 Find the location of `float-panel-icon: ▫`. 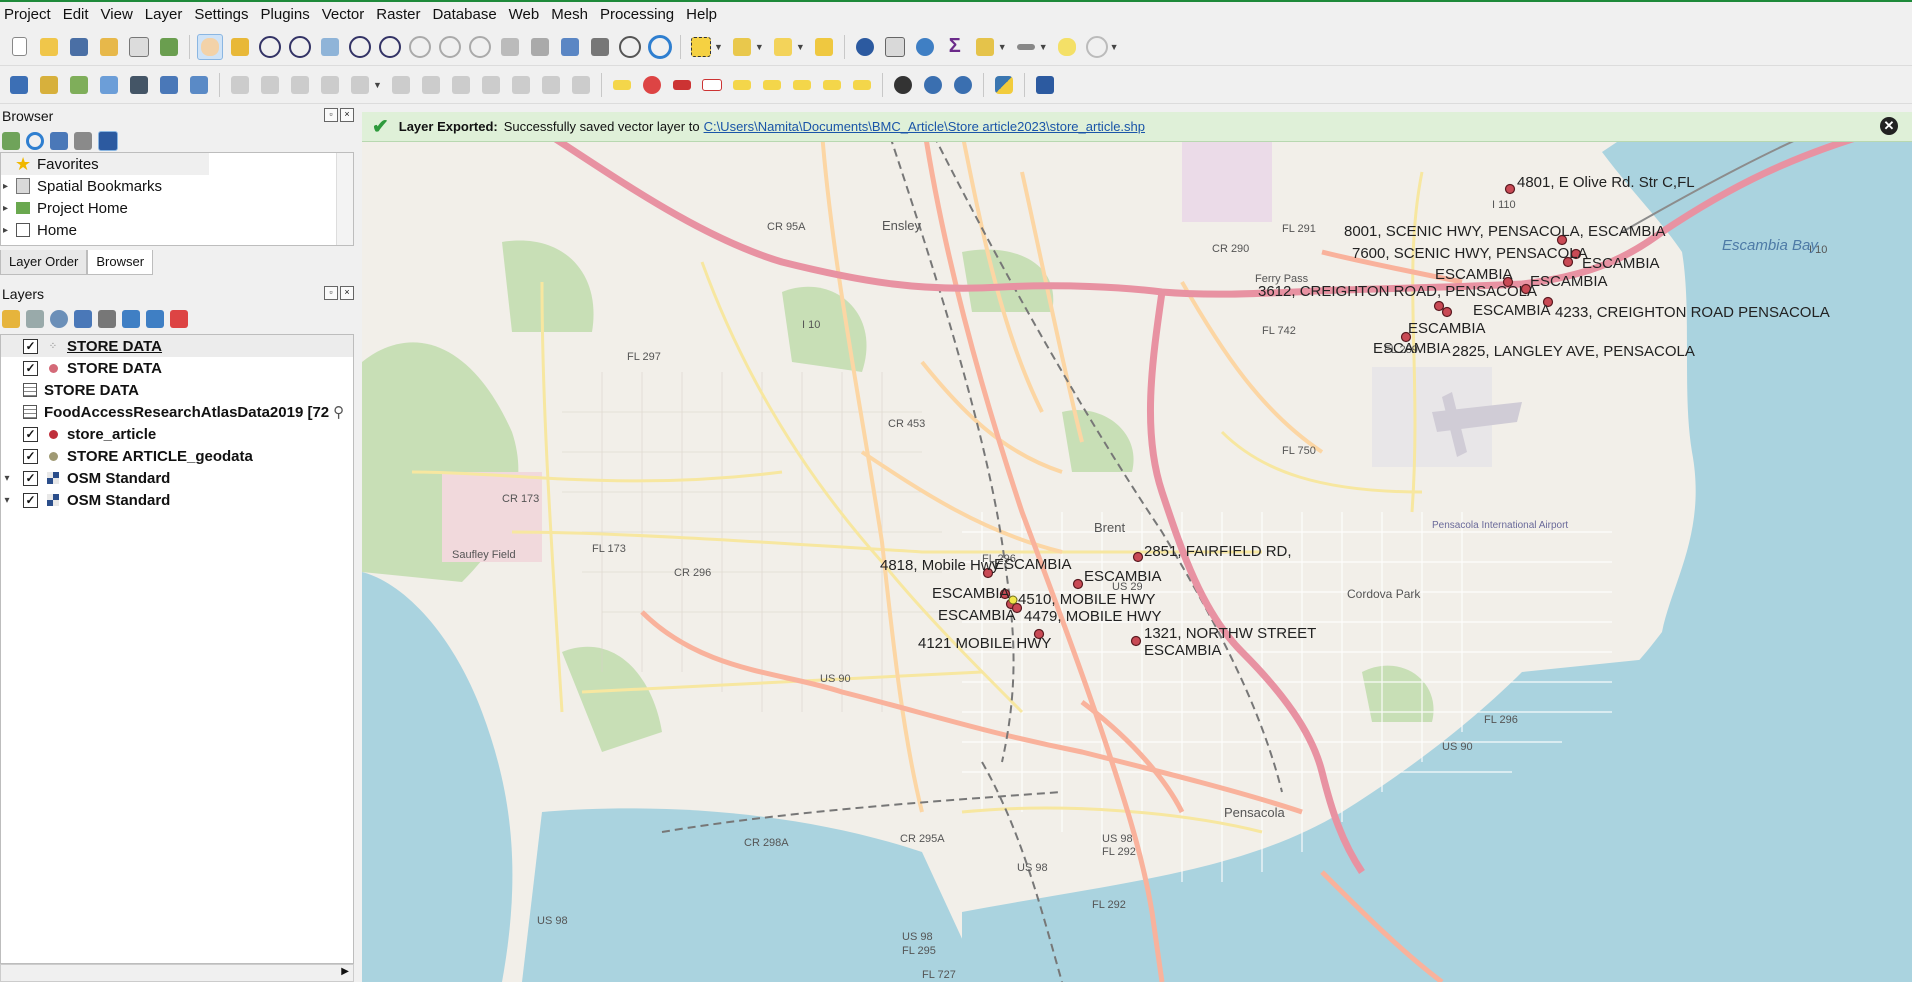

float-panel-icon: ▫ is located at coordinates (331, 293).